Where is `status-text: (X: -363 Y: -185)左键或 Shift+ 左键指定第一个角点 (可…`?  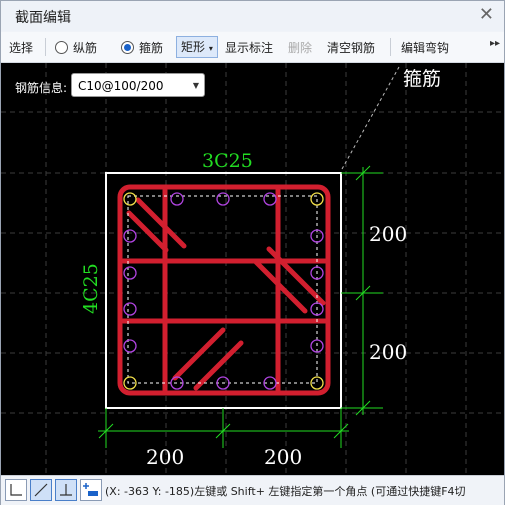
status-text: (X: -363 Y: -185)左键或 Shift+ 左键指定第一个角点 (可… is located at coordinates (285, 491).